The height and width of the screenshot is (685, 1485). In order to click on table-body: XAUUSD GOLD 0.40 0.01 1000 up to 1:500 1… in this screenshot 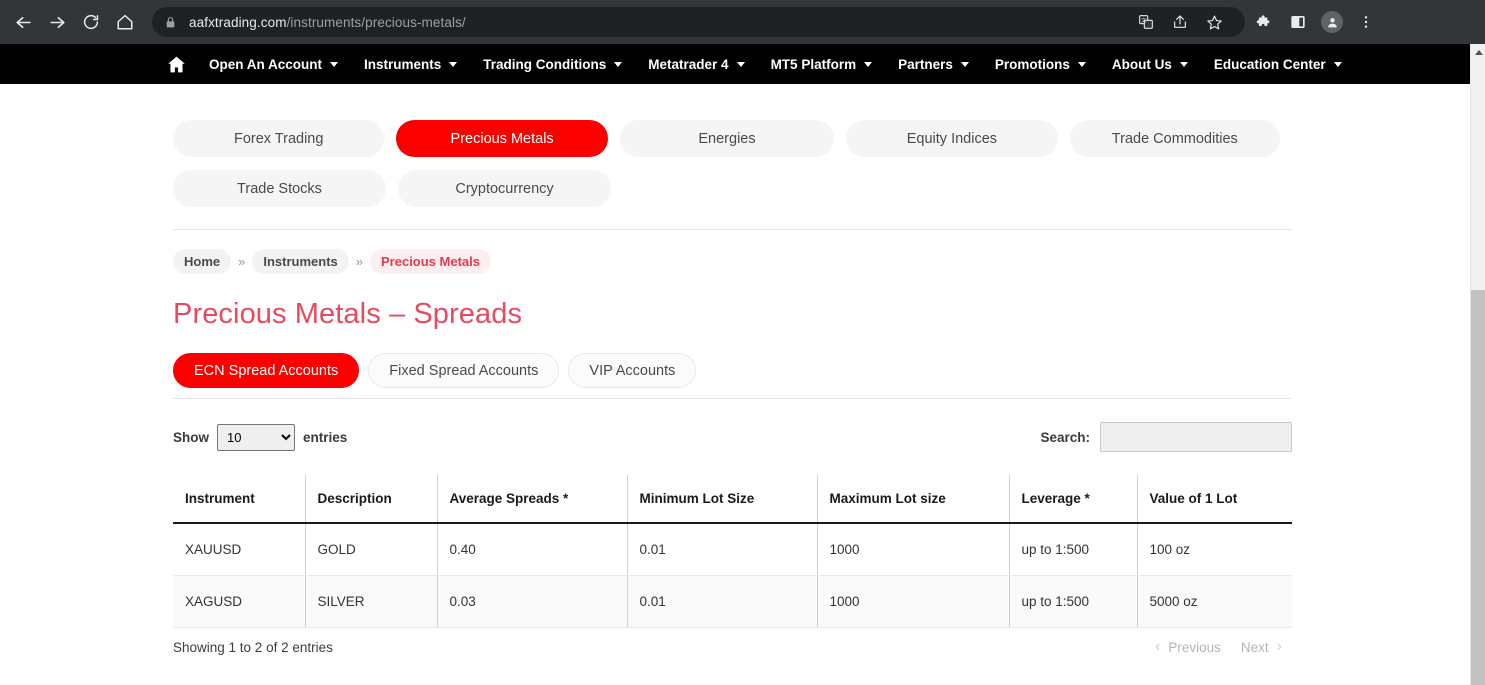, I will do `click(732, 575)`.